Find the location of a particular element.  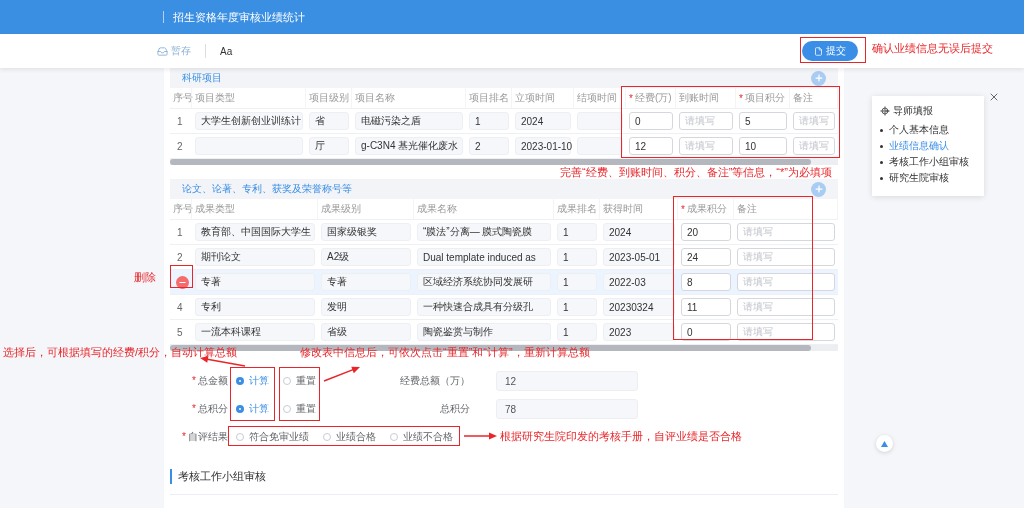

input-field: 0 is located at coordinates (651, 121).